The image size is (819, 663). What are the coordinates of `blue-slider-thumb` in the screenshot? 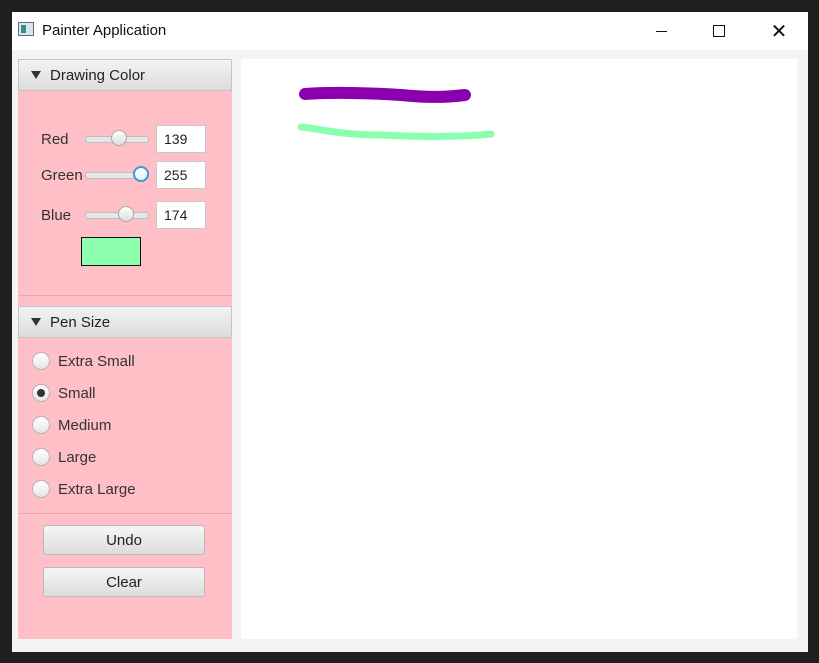 It's located at (126, 214).